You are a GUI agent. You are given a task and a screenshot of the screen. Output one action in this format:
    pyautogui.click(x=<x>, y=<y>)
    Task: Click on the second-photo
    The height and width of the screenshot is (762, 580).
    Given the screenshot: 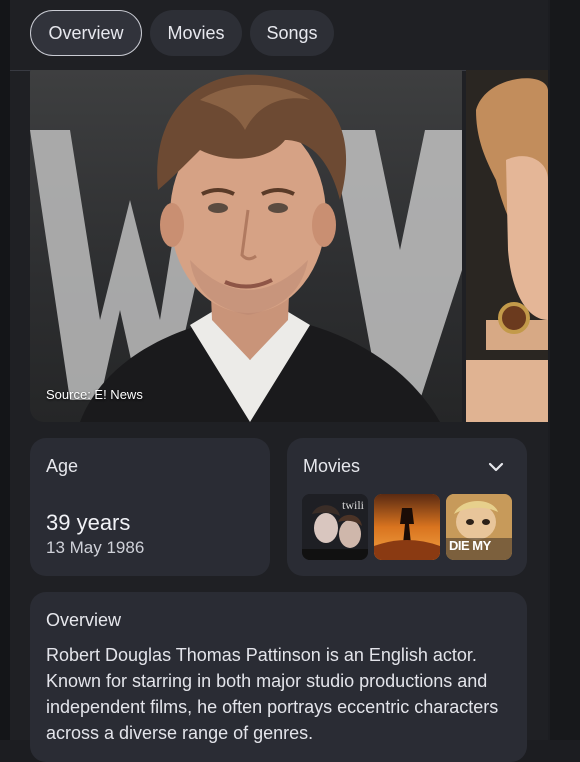 What is the action you would take?
    pyautogui.click(x=507, y=246)
    